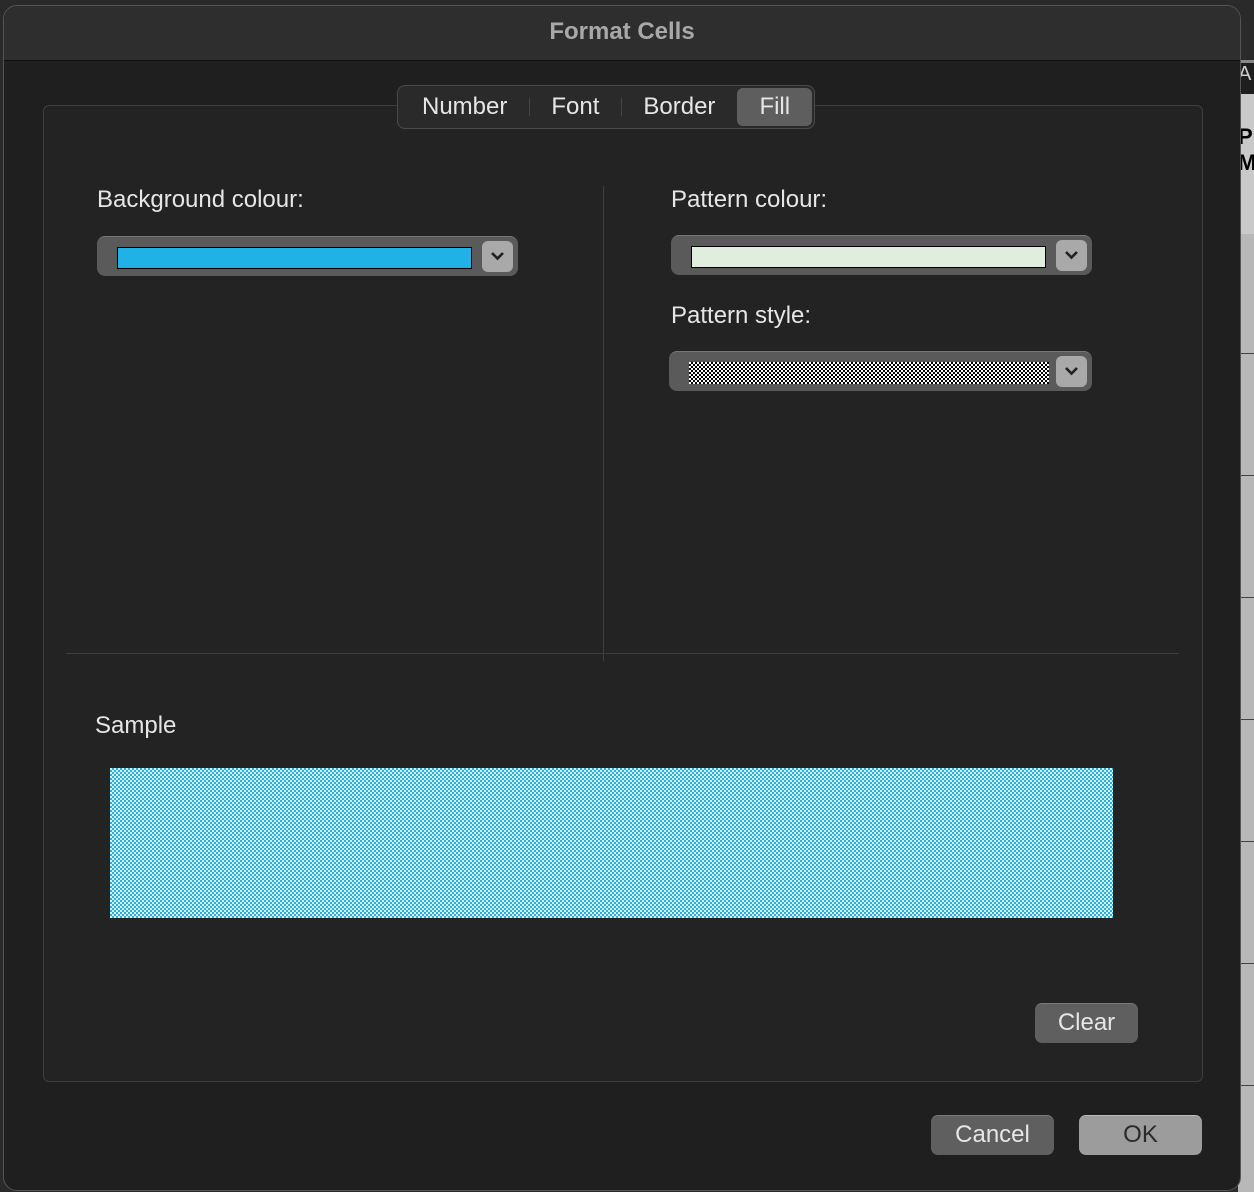 The image size is (1254, 1192). What do you see at coordinates (622, 653) in the screenshot?
I see `section-divider` at bounding box center [622, 653].